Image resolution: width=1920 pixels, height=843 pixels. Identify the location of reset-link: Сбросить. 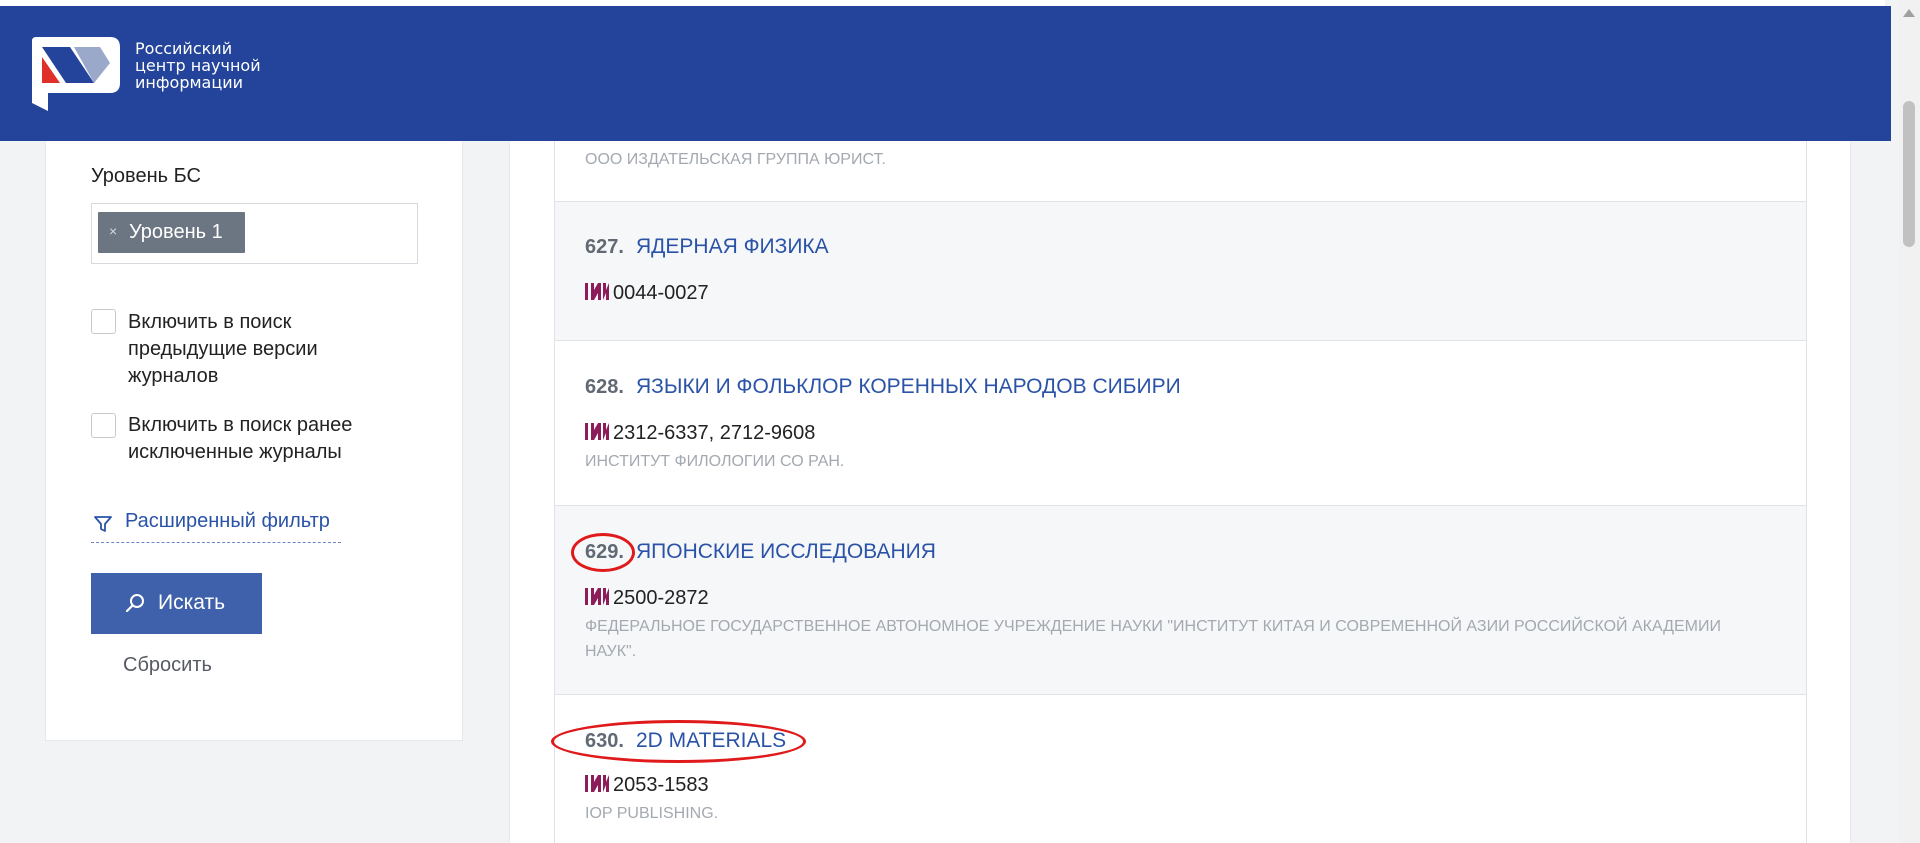
(167, 665).